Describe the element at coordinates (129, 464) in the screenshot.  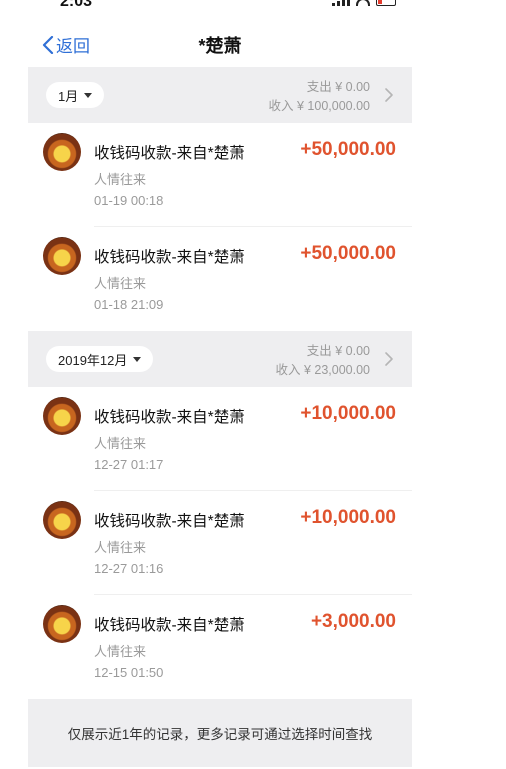
I see `transaction-time: 12-27 01:17` at that location.